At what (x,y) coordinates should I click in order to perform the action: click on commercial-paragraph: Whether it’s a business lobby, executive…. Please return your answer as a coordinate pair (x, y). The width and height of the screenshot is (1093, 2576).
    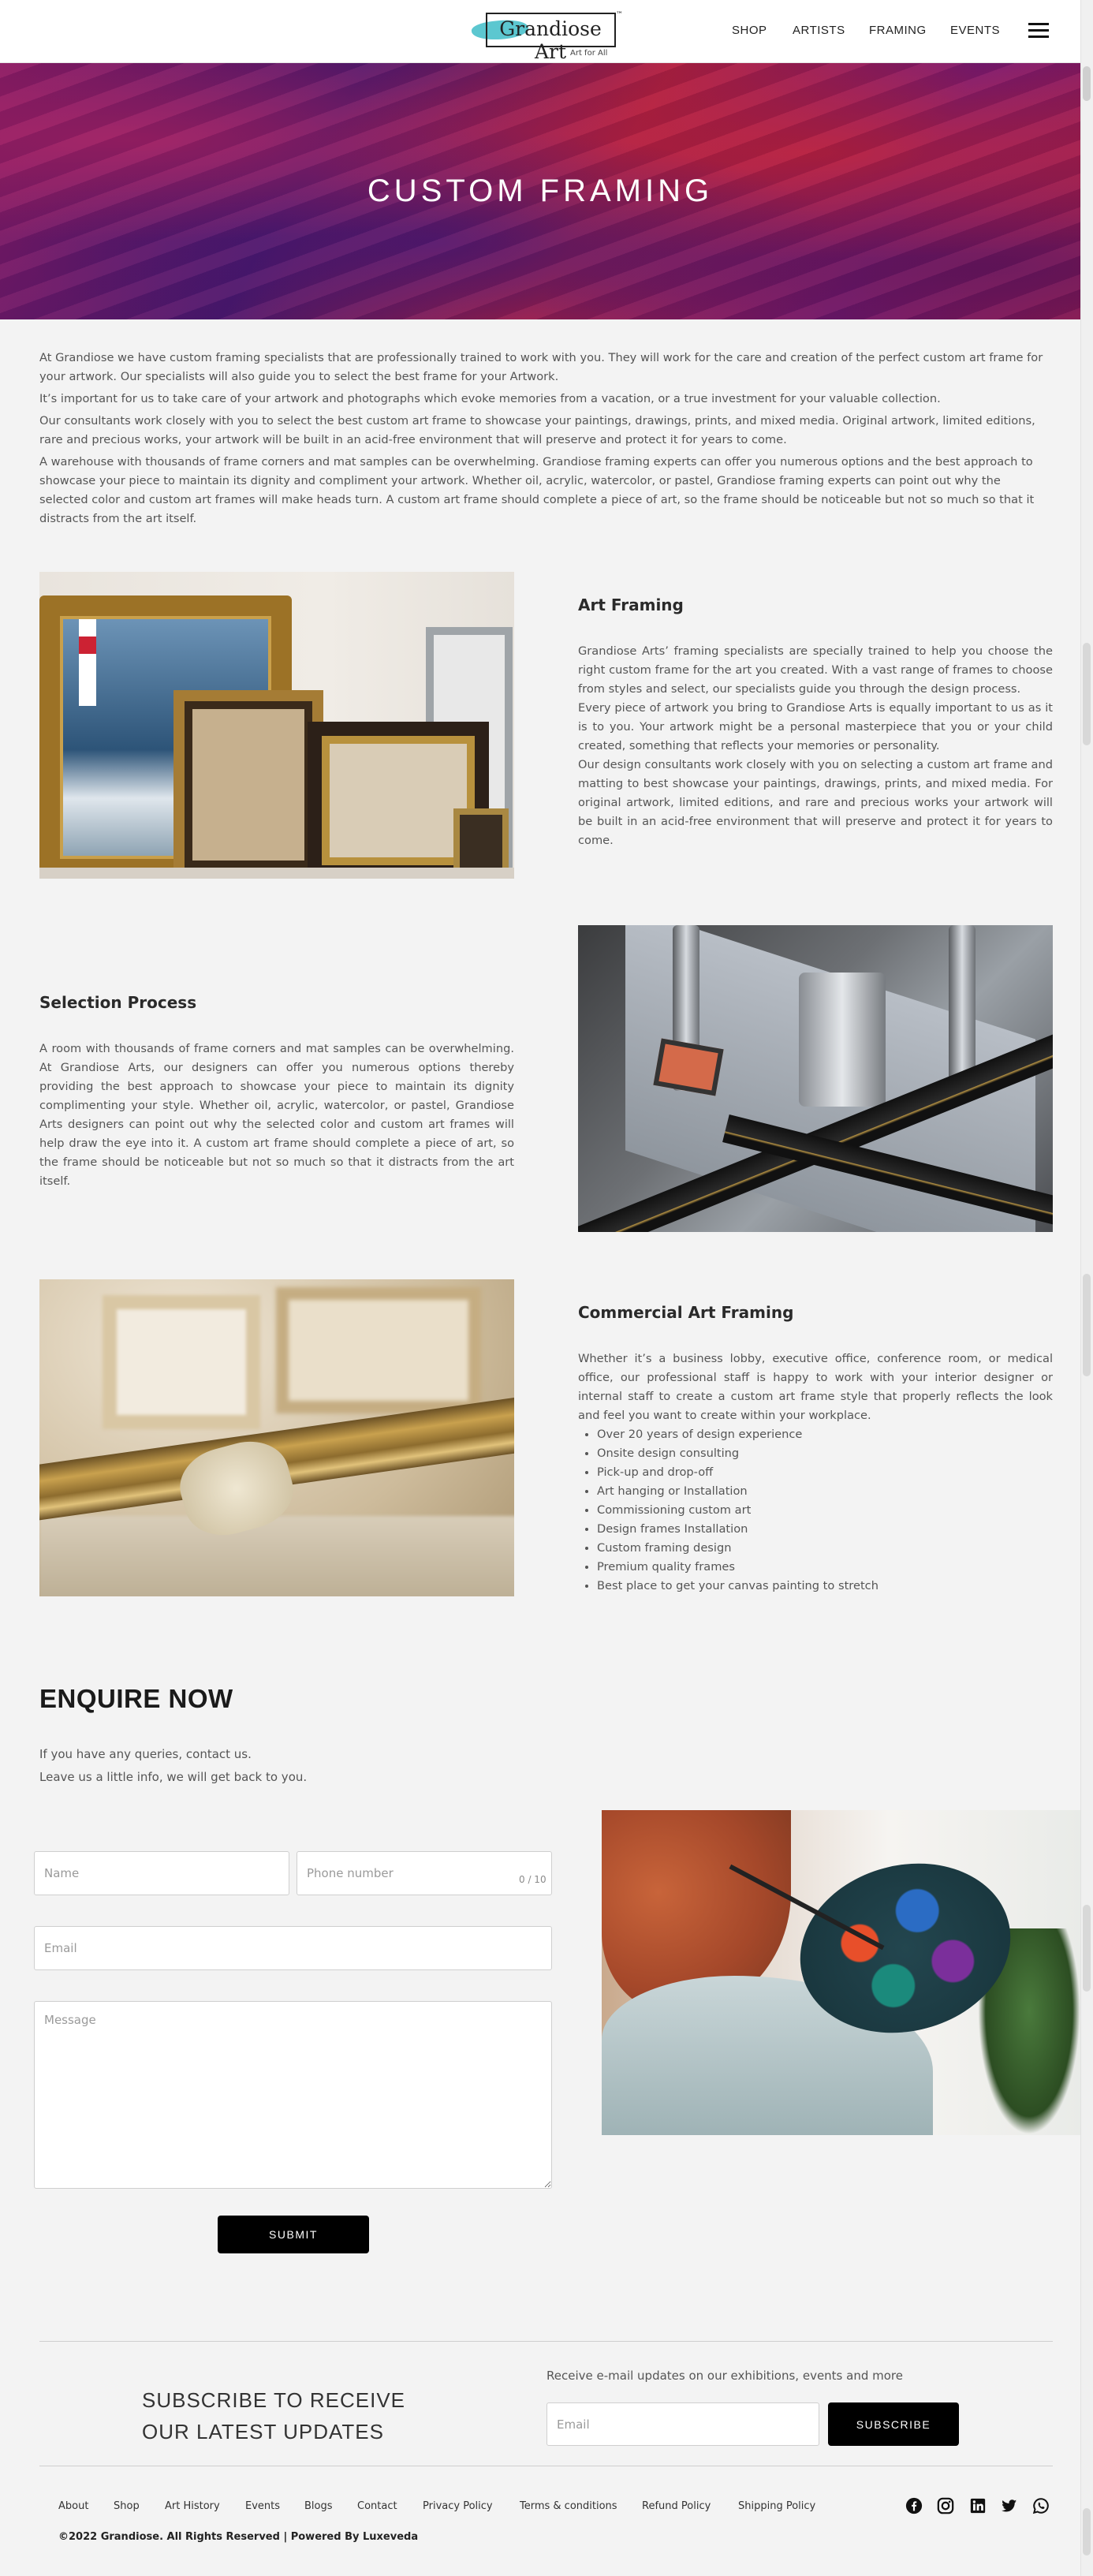
    Looking at the image, I should click on (815, 1387).